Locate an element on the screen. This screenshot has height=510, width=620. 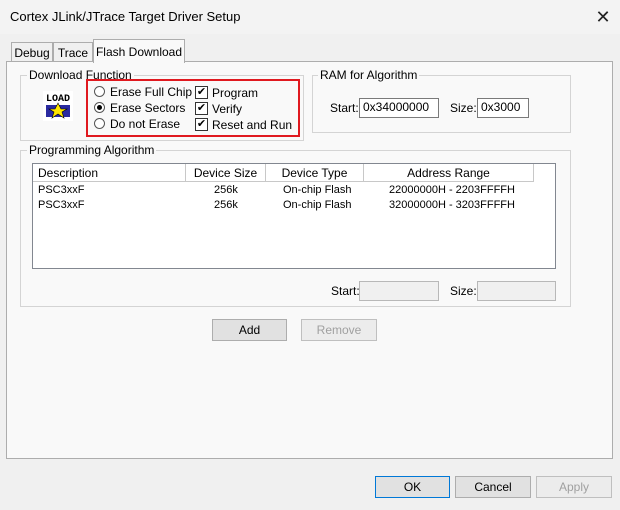
tab-debug: Debug is located at coordinates (32, 52).